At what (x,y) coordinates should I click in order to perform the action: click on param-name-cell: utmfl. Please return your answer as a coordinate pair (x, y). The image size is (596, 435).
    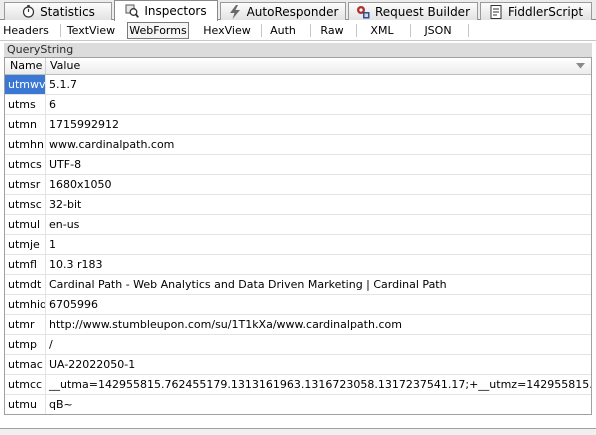
    Looking at the image, I should click on (25, 264).